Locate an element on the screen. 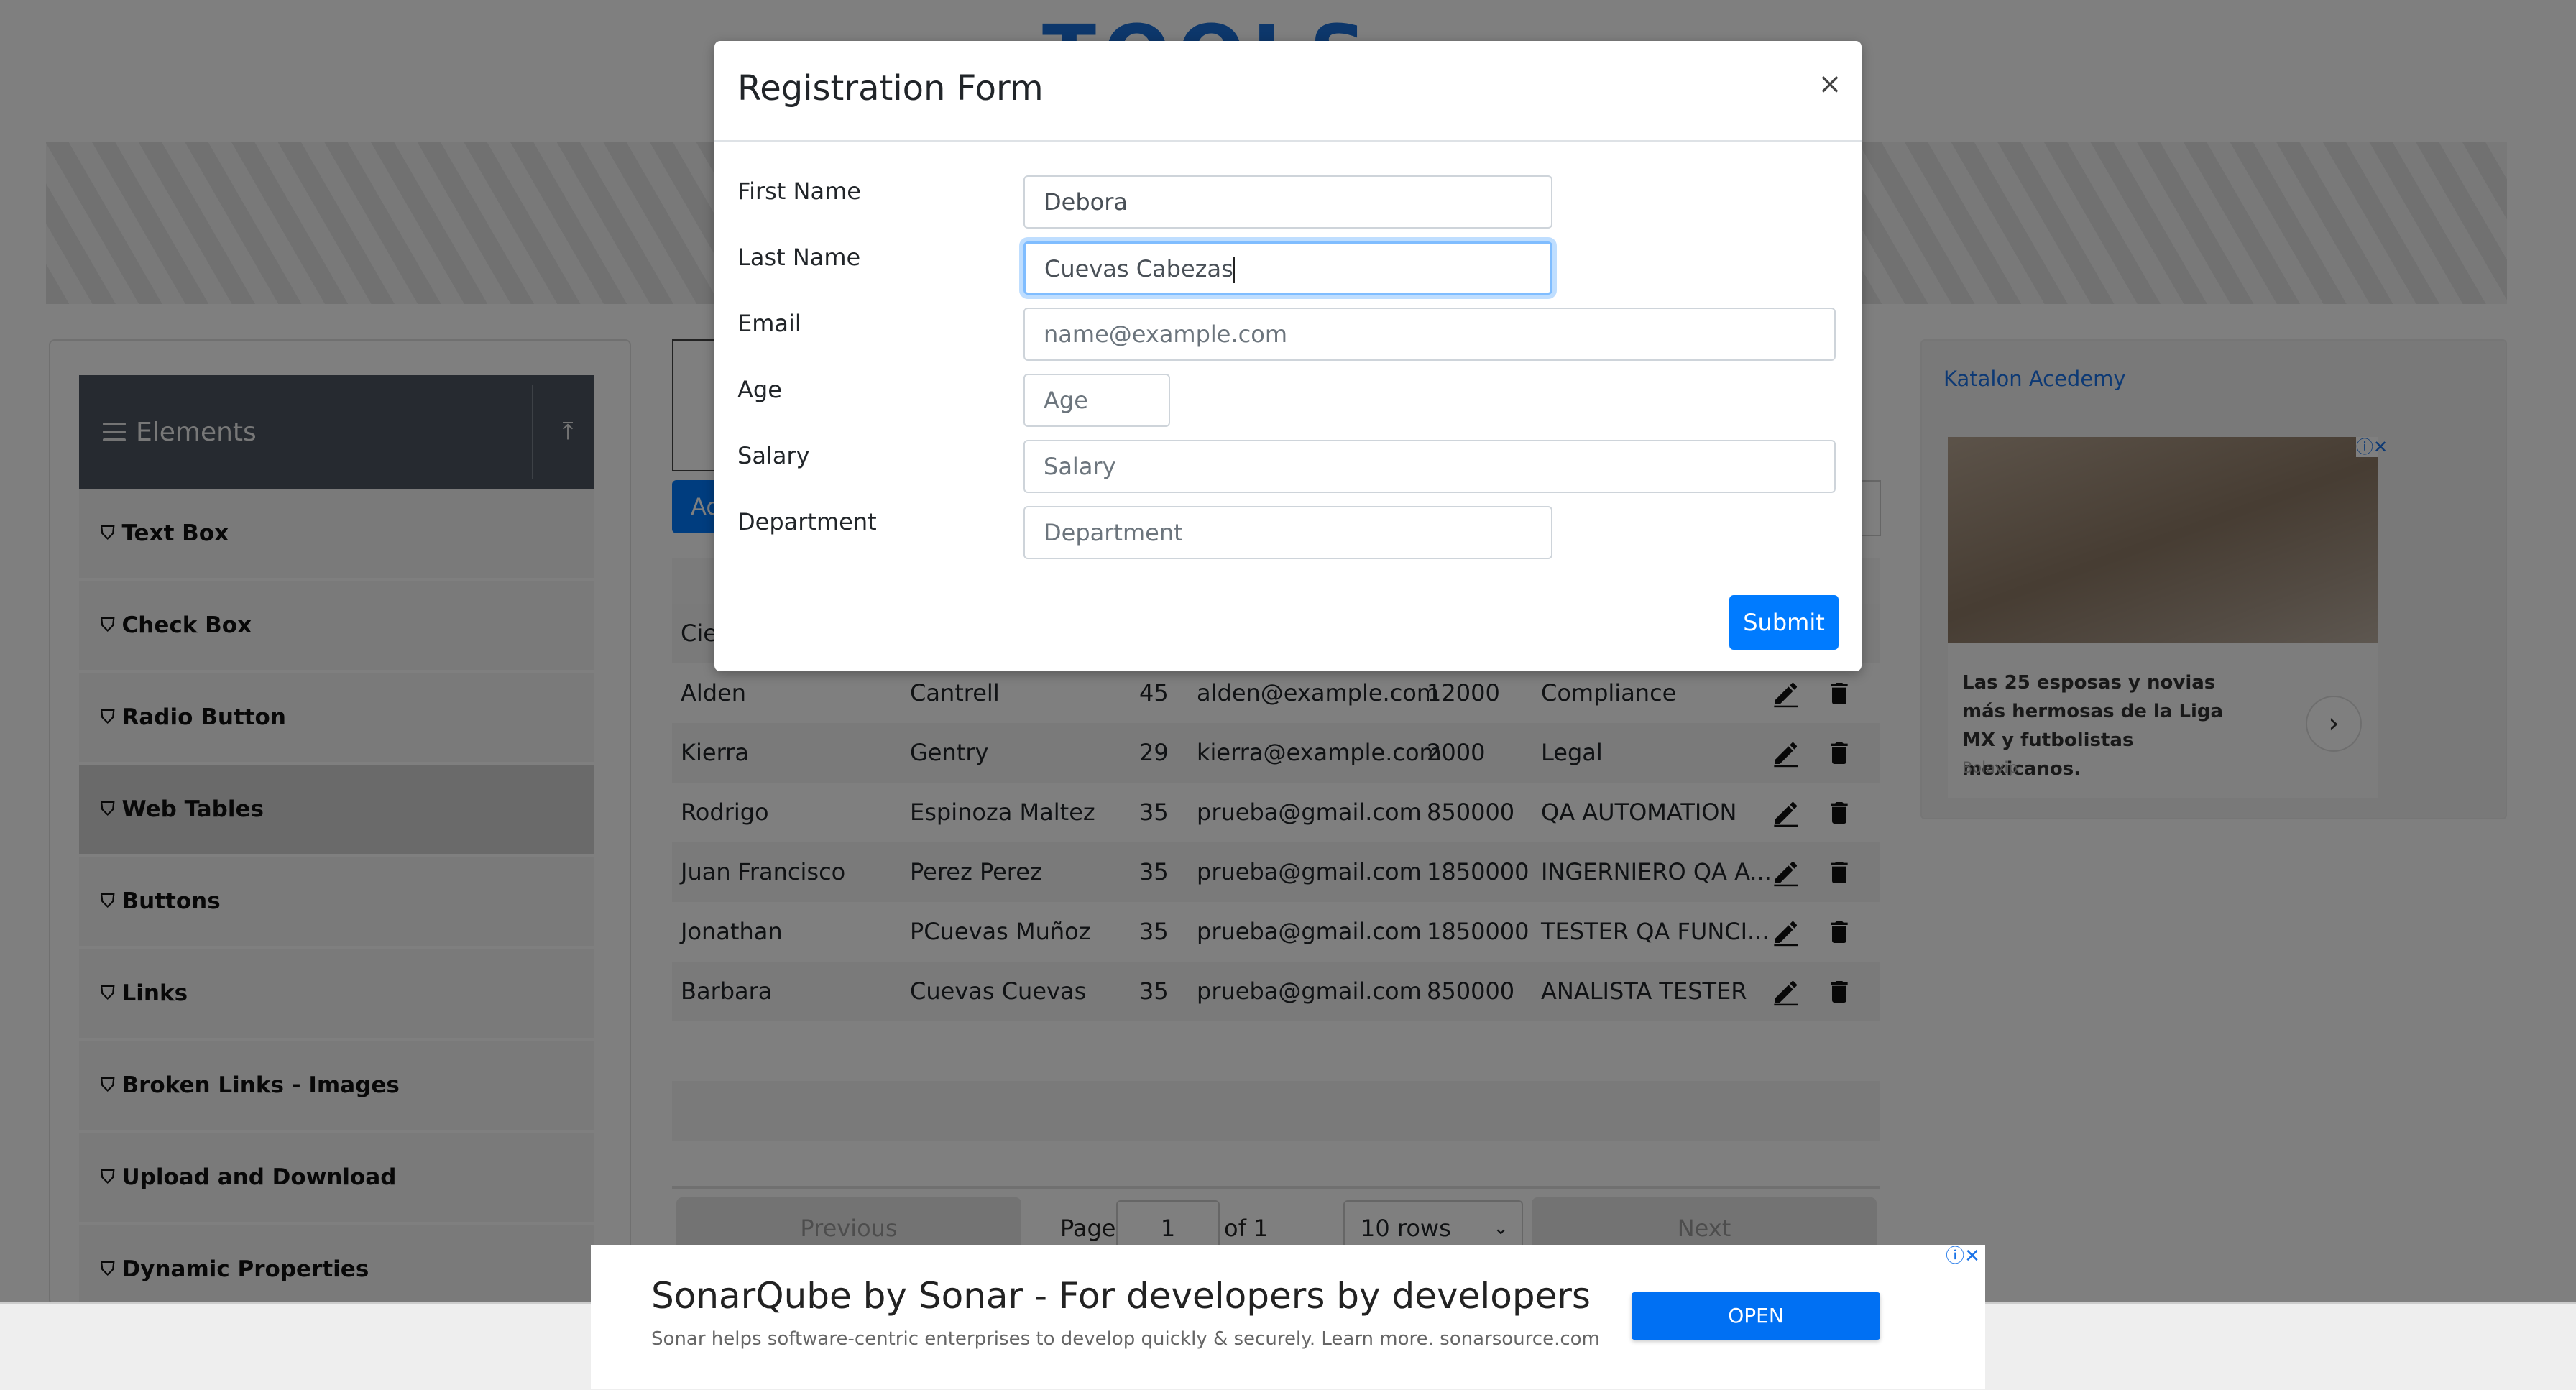 Image resolution: width=2576 pixels, height=1390 pixels. salary-field: Salary is located at coordinates (1430, 466).